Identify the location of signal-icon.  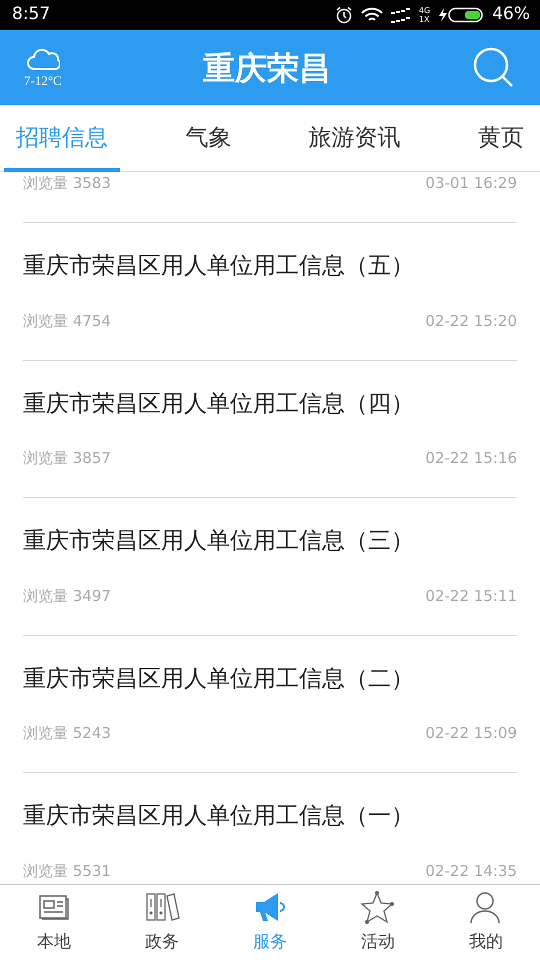
(400, 15).